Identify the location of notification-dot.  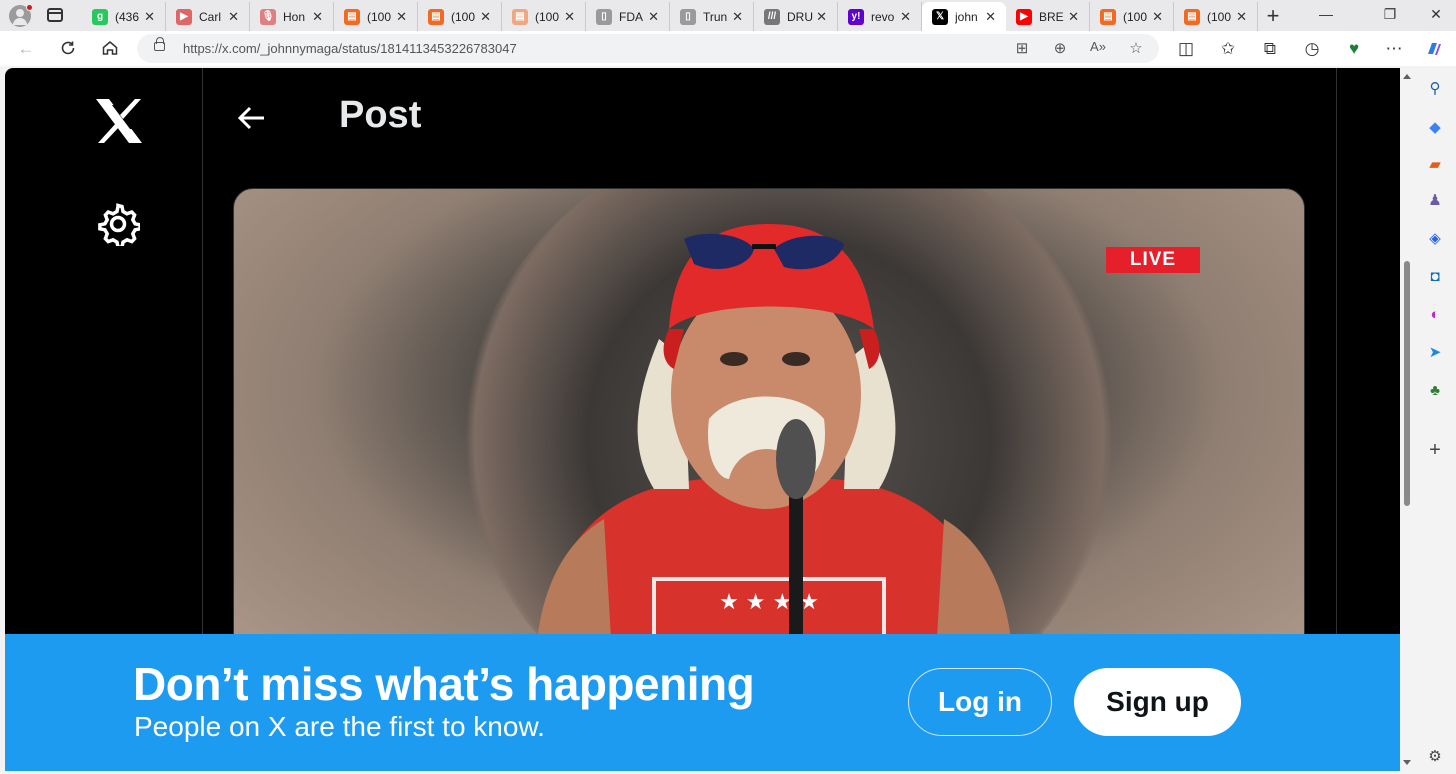
(29, 7).